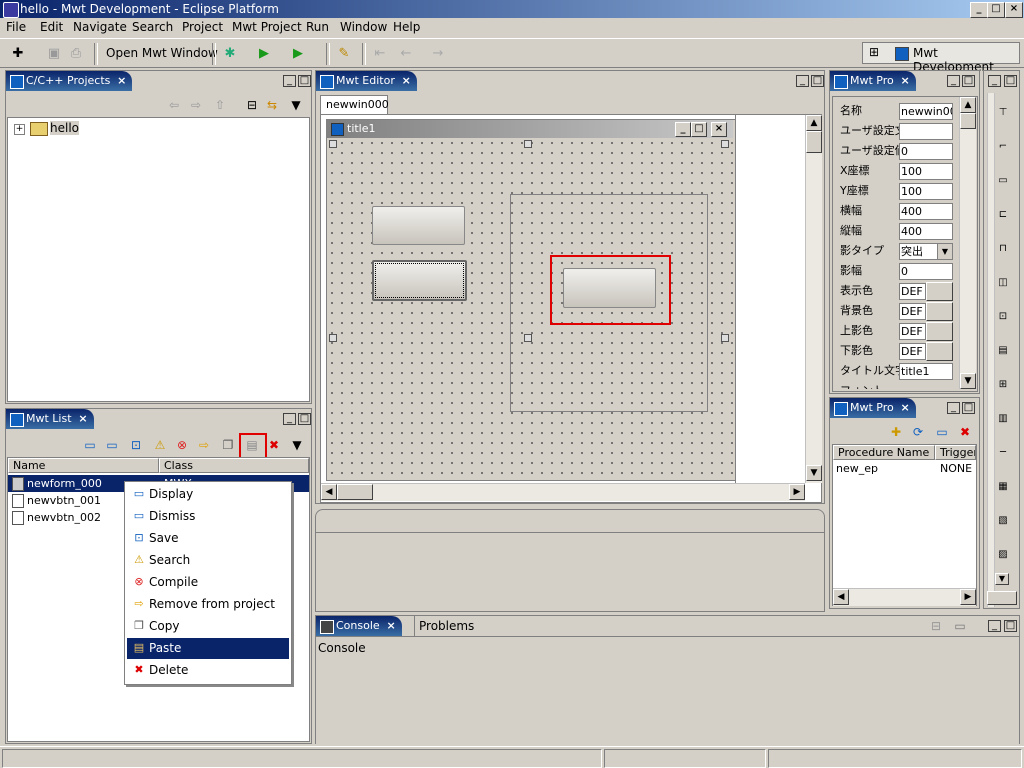 Image resolution: width=1024 pixels, height=768 pixels. I want to click on print-icon: ⎙, so click(76, 54).